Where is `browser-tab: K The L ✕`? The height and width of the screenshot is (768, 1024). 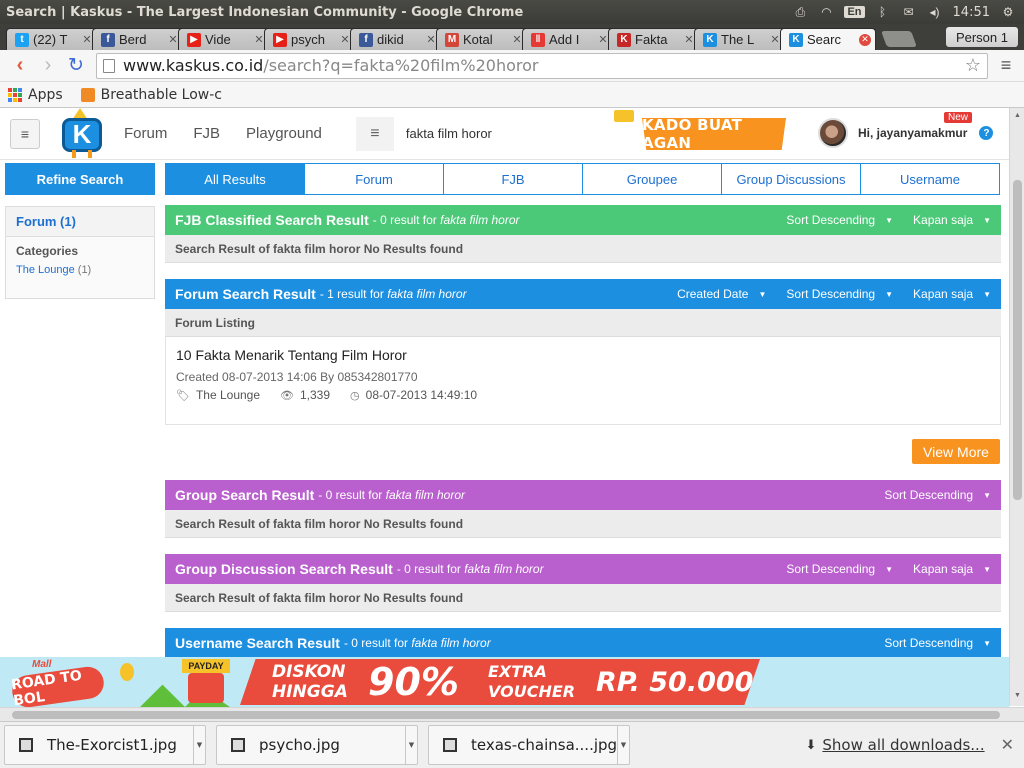
browser-tab: K The L ✕ is located at coordinates (740, 39).